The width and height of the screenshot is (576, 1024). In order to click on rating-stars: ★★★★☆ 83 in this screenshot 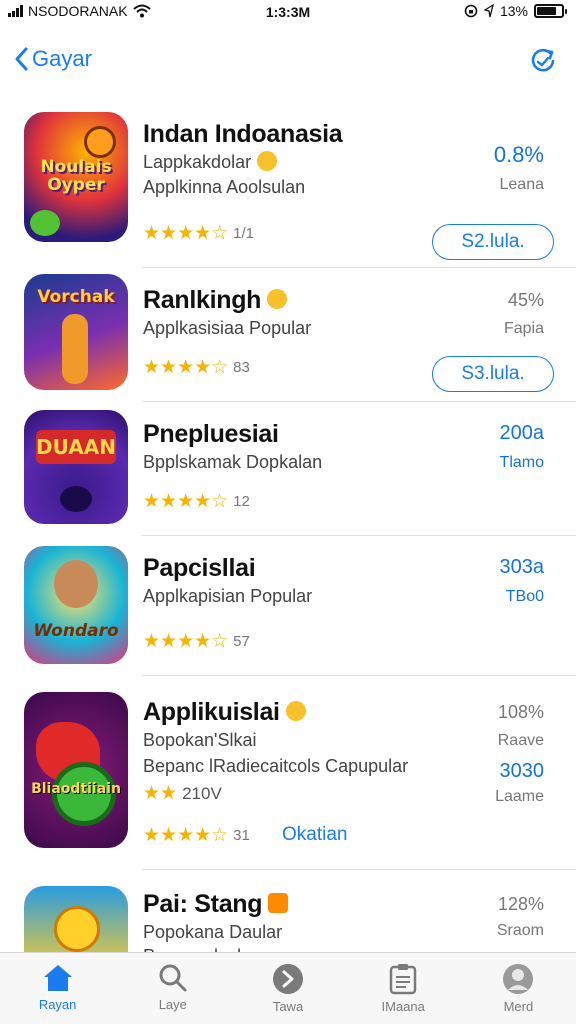, I will do `click(196, 367)`.